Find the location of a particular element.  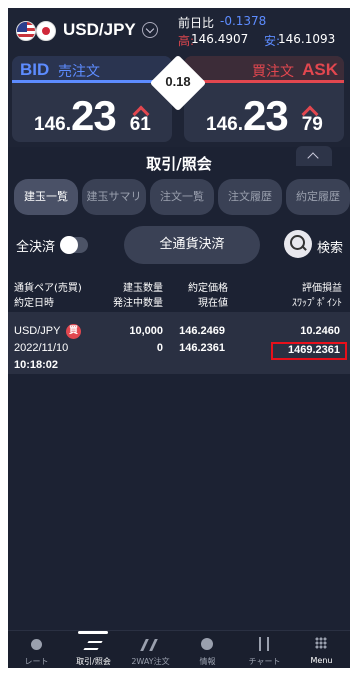

bid-price: 146.23 61 is located at coordinates (92, 116).